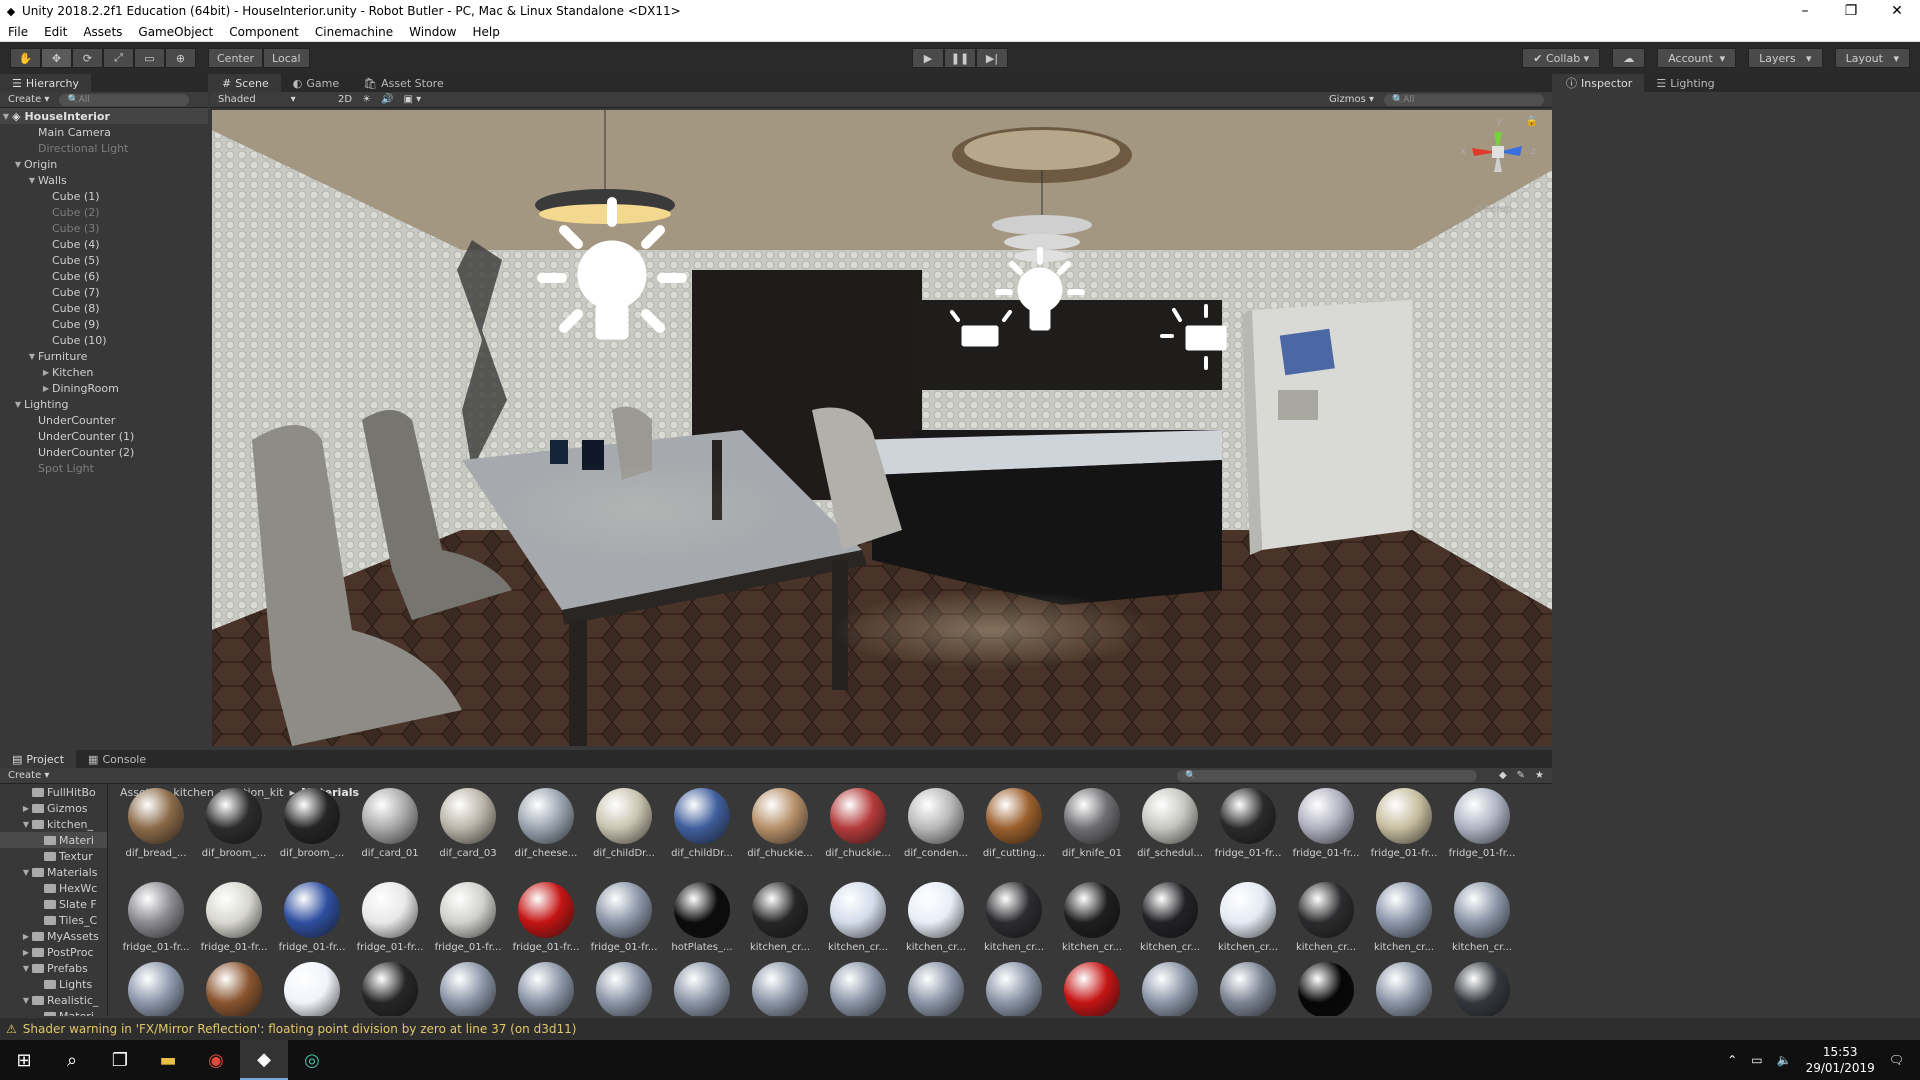 The height and width of the screenshot is (1080, 1920). What do you see at coordinates (403, 83) in the screenshot?
I see `tab-asset-store: 🛍 Asset Store` at bounding box center [403, 83].